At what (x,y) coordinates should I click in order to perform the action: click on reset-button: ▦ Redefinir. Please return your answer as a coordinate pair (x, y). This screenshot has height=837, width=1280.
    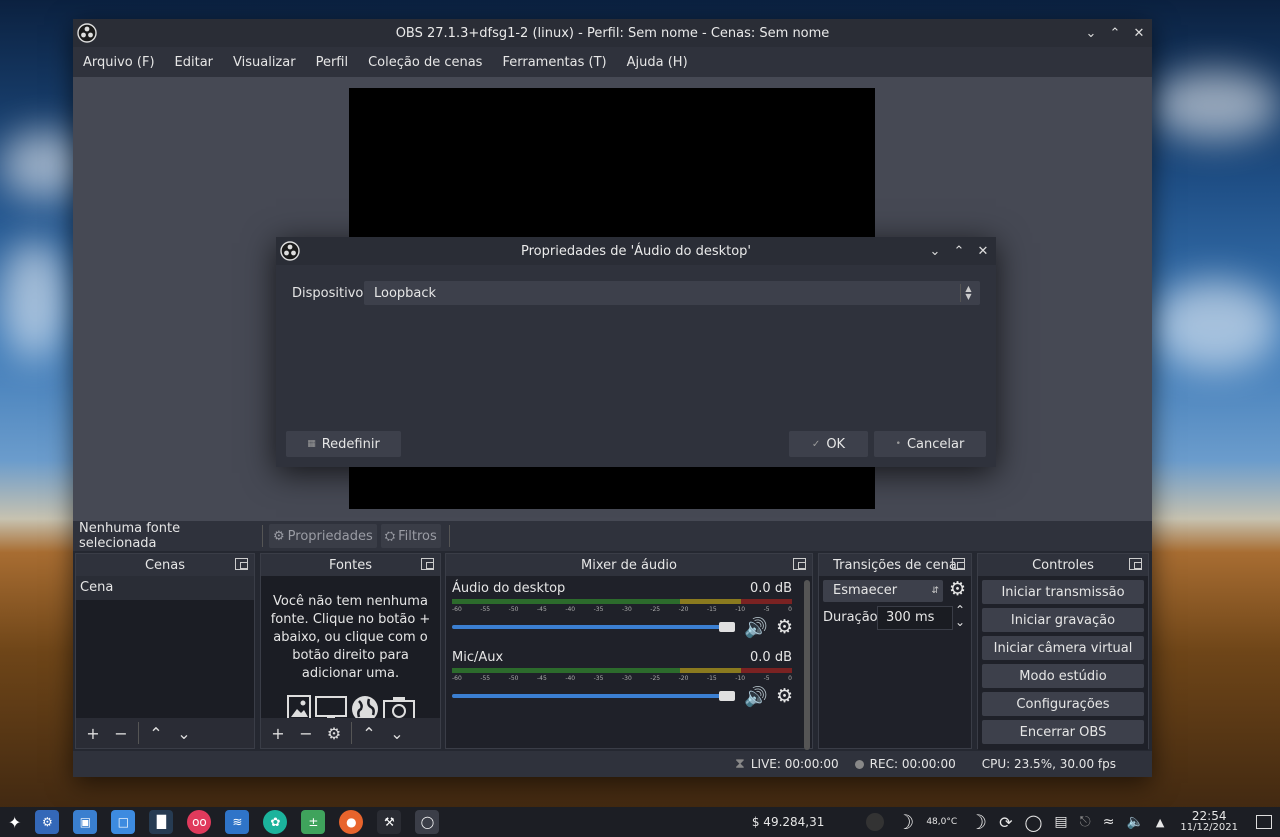
    Looking at the image, I should click on (343, 444).